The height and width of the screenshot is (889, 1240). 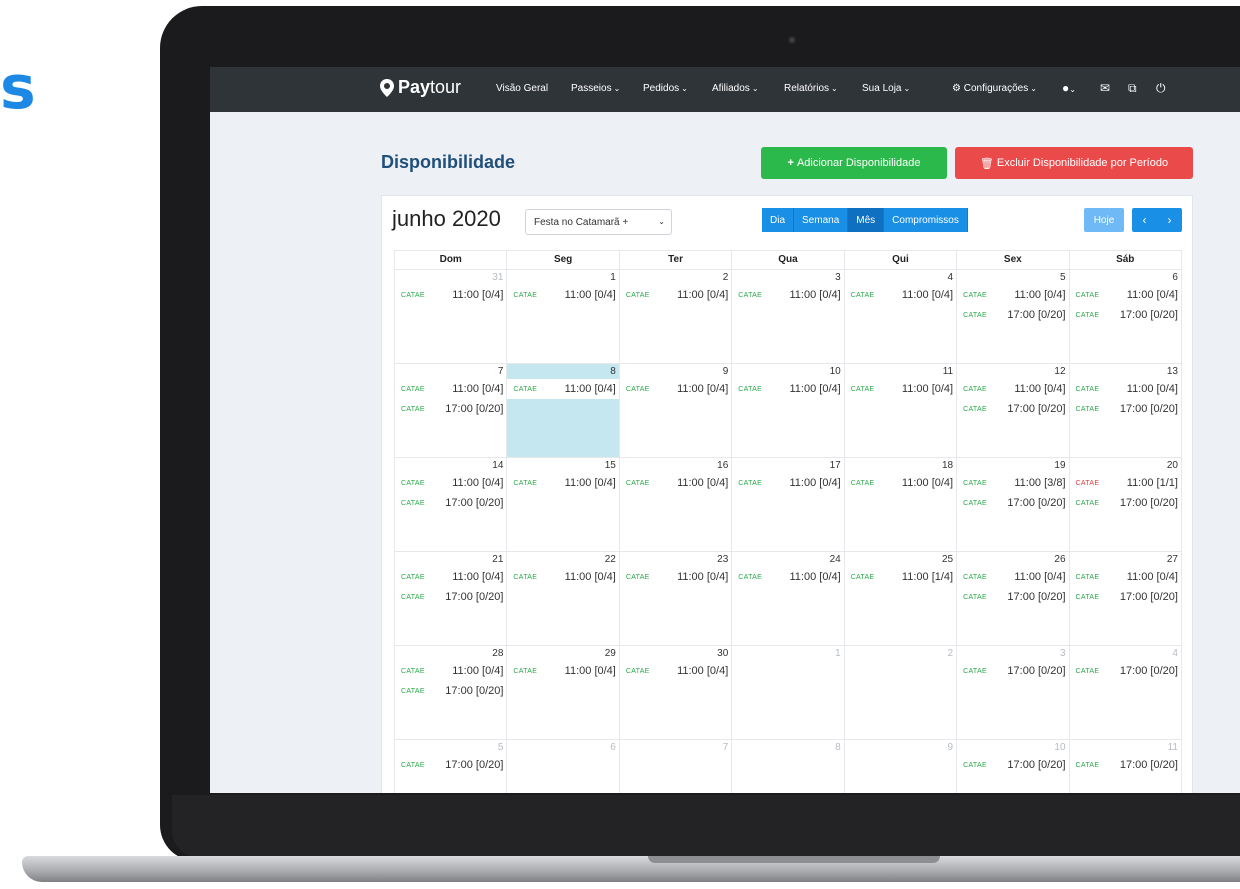 What do you see at coordinates (1013, 483) in the screenshot?
I see `availability-event: CATAE 11:00 [3/8]` at bounding box center [1013, 483].